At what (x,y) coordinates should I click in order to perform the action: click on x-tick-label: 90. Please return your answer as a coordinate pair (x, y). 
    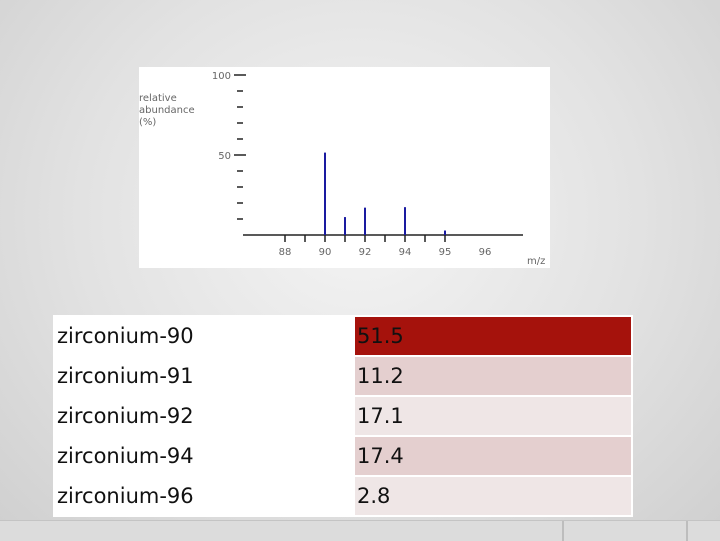
    Looking at the image, I should click on (325, 252).